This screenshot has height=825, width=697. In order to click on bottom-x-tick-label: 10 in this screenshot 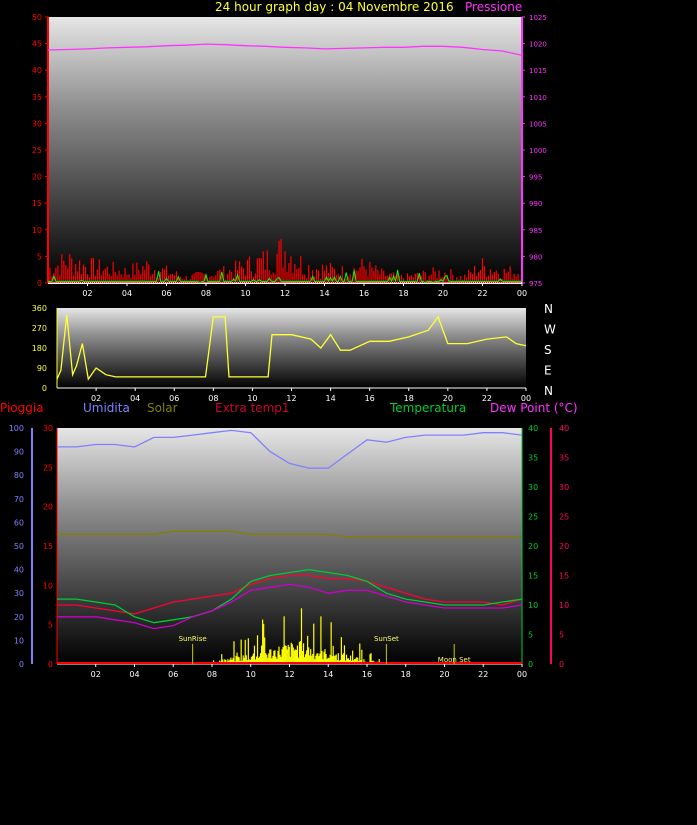, I will do `click(251, 674)`.